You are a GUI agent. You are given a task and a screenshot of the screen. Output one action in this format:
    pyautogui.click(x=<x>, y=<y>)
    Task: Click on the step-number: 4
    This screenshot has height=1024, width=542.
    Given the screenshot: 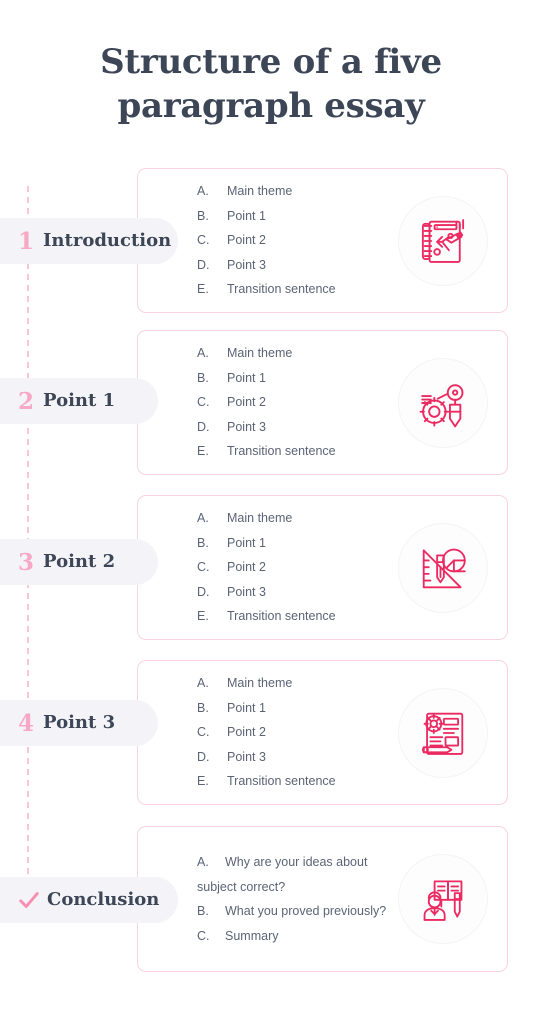 What is the action you would take?
    pyautogui.click(x=26, y=723)
    